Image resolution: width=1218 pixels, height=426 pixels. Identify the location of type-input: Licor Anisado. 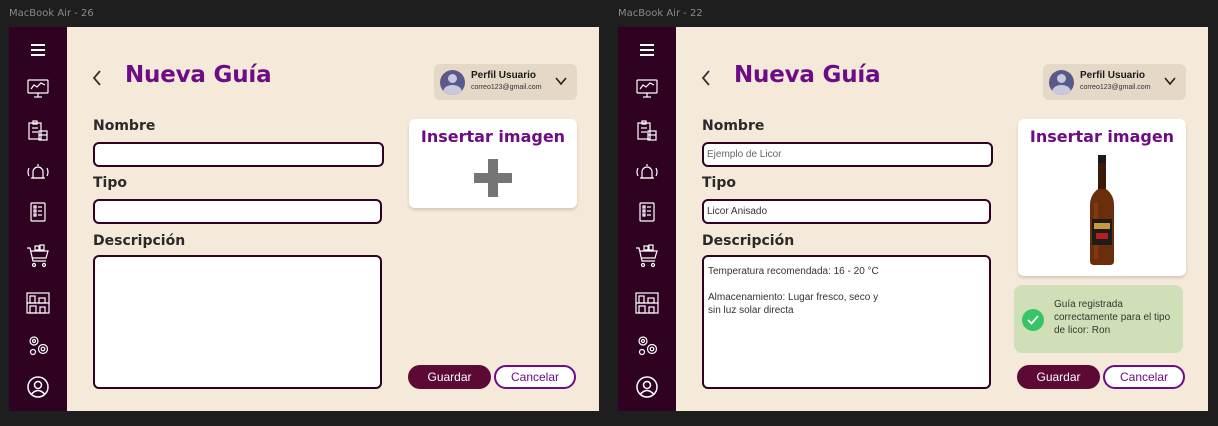
(846, 211).